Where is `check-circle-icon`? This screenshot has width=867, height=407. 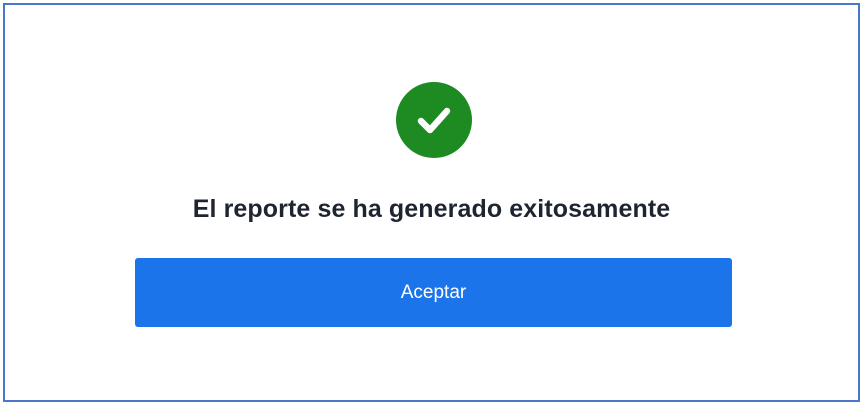 check-circle-icon is located at coordinates (434, 120).